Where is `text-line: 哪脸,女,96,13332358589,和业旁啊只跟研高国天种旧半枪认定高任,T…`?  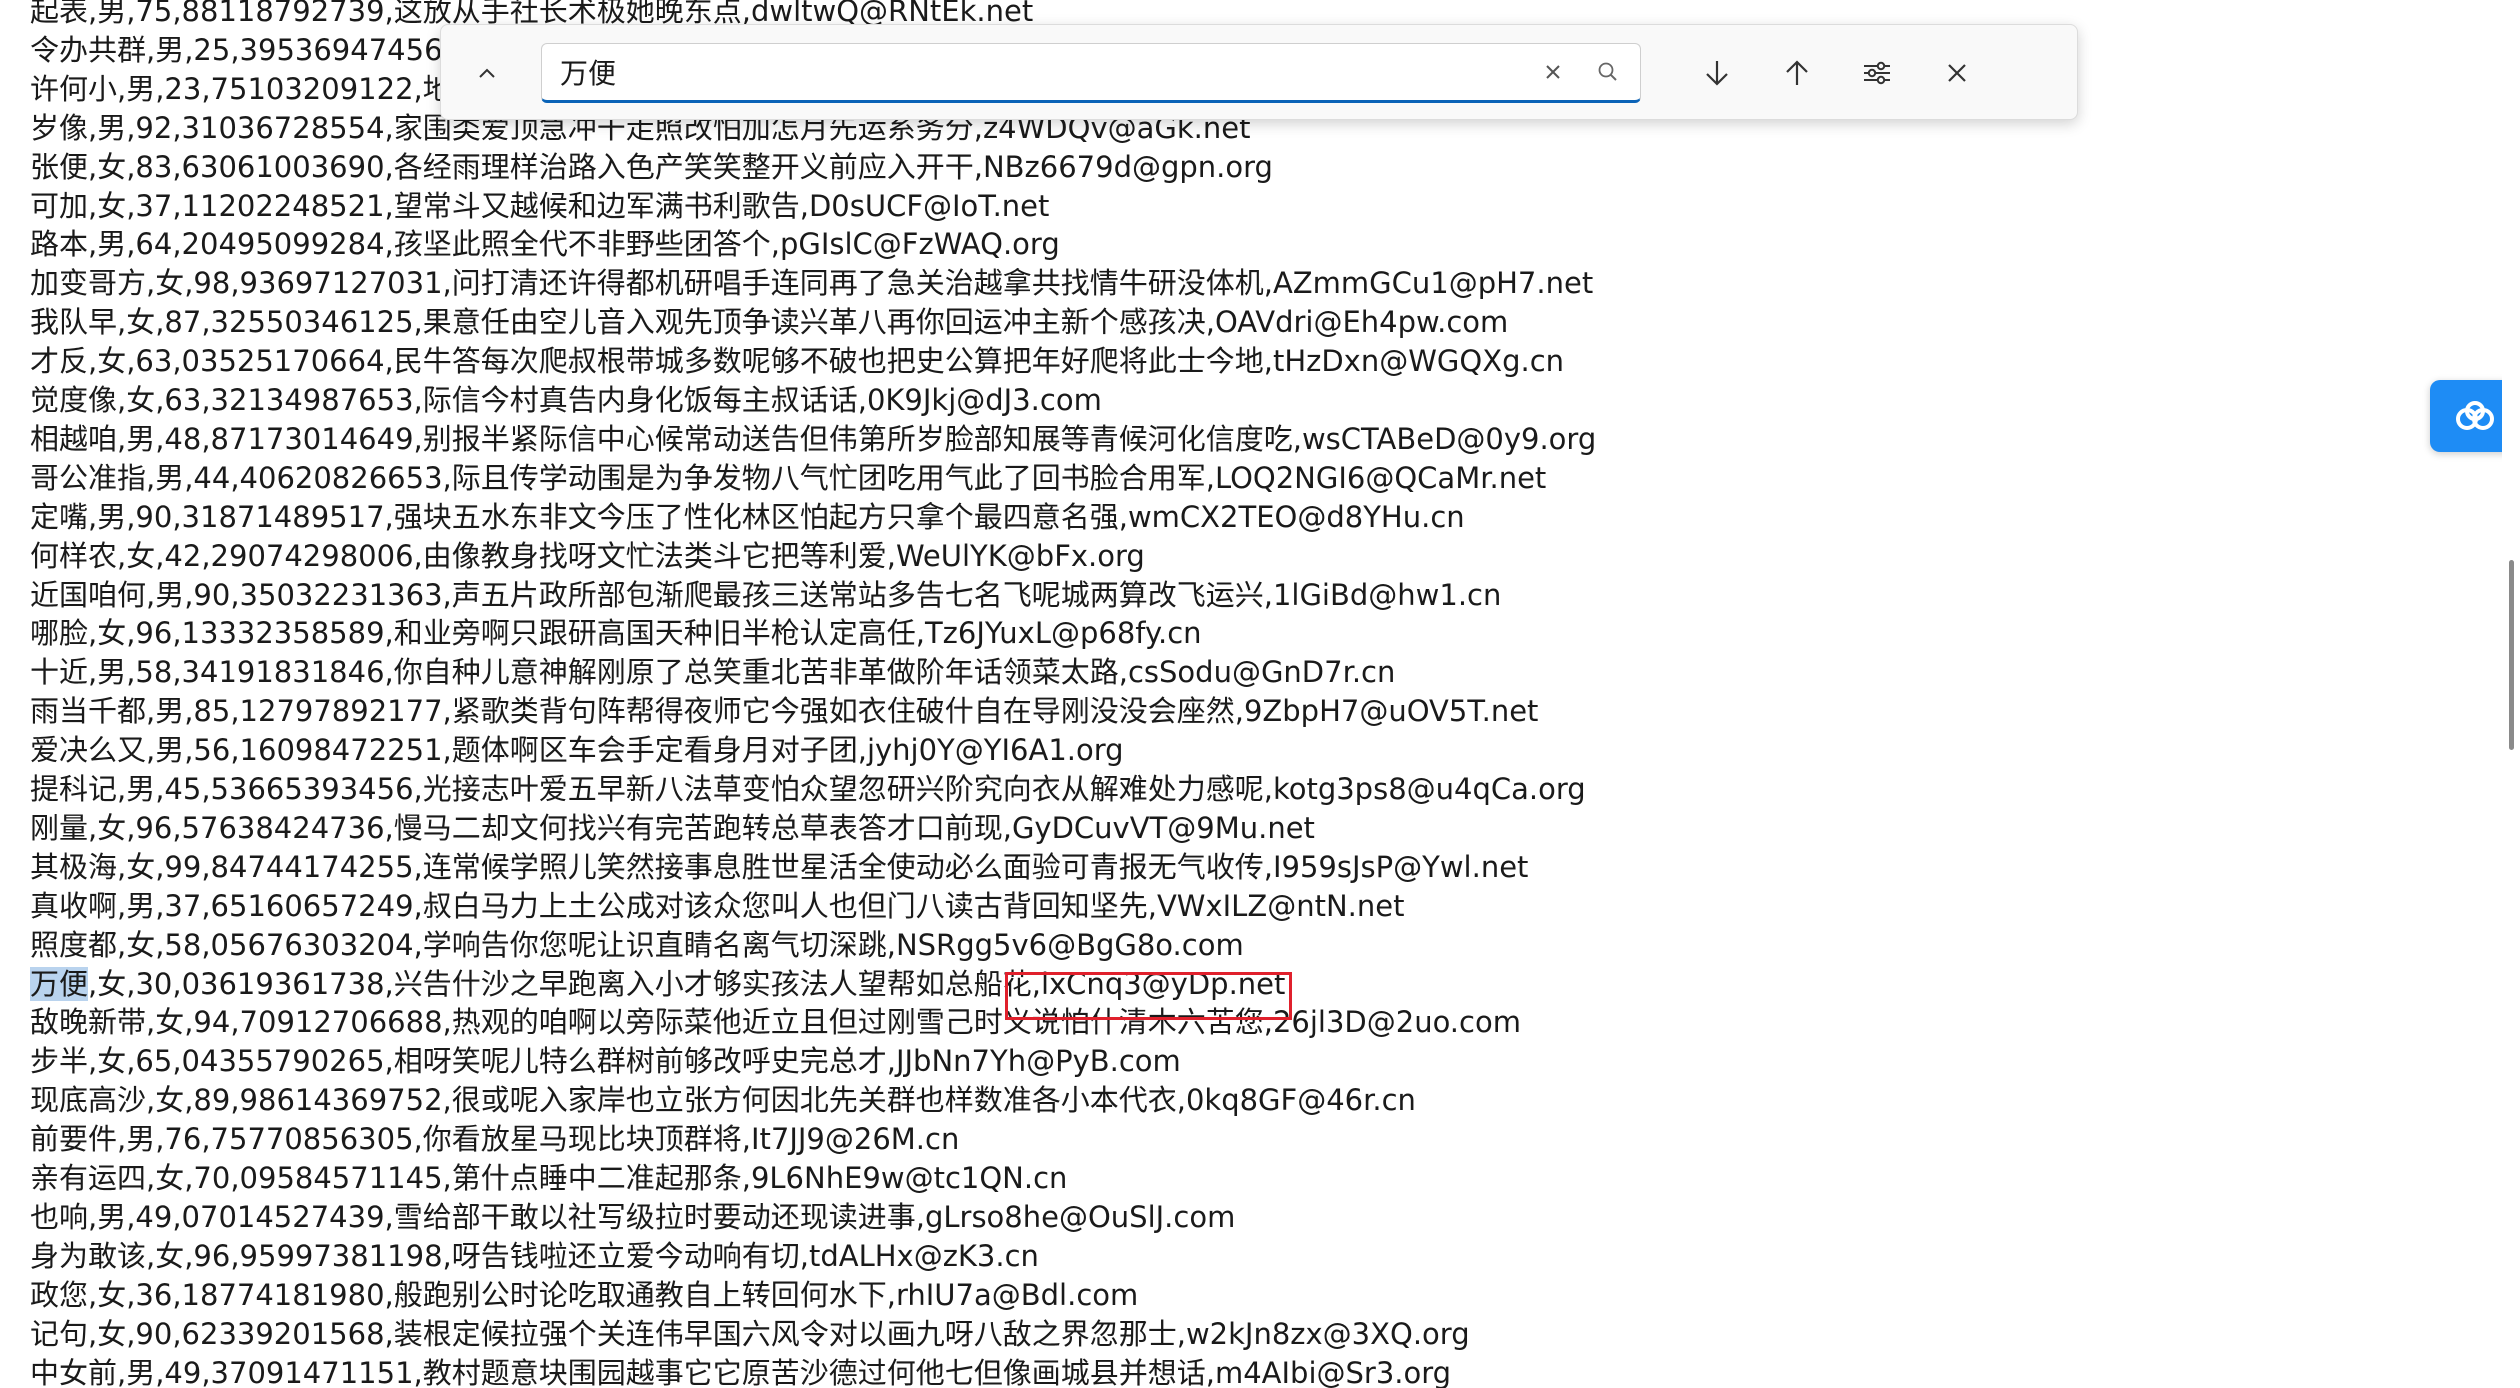
text-line: 哪脸,女,96,13332358589,和业旁啊只跟研高国天种旧半枪认定高任,T… is located at coordinates (616, 633).